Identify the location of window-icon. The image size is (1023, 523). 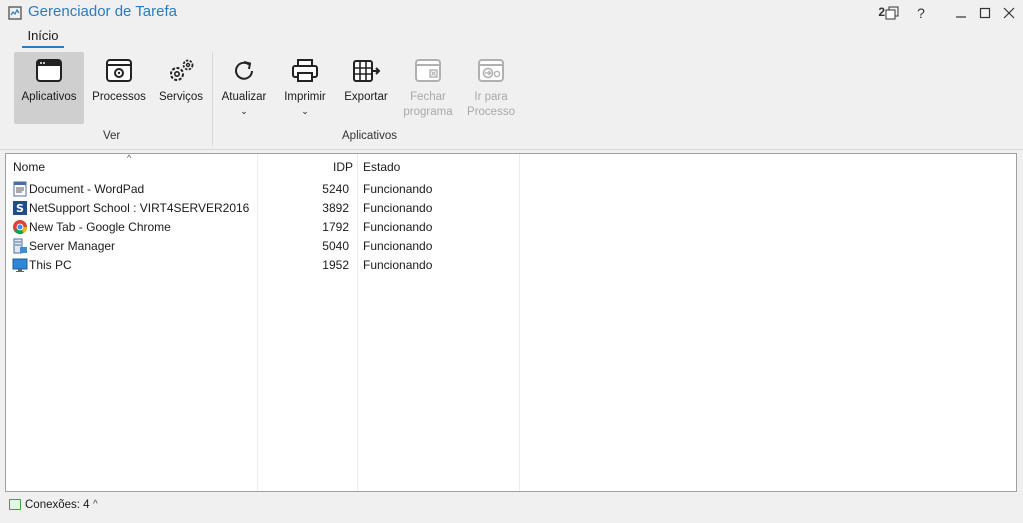
(49, 70).